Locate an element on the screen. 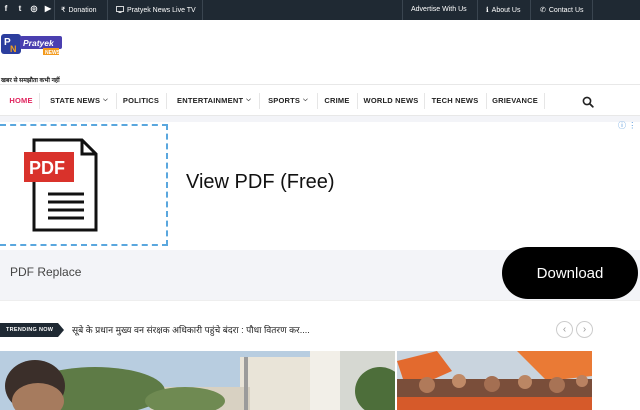 The width and height of the screenshot is (640, 410). nav-sports-label: SPORTS is located at coordinates (284, 100).